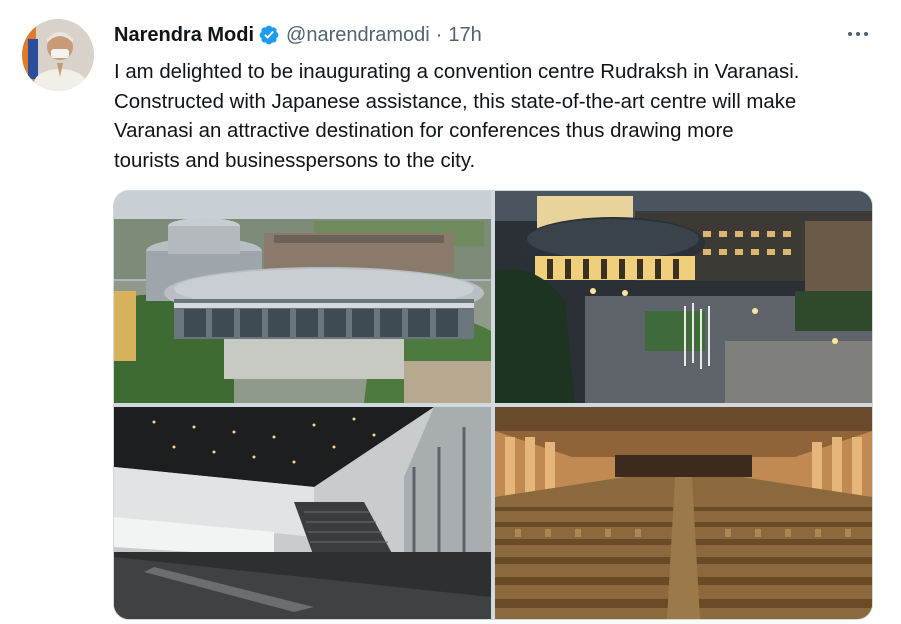 This screenshot has width=901, height=624. Describe the element at coordinates (683, 297) in the screenshot. I see `building-exterior-night-photo` at that location.